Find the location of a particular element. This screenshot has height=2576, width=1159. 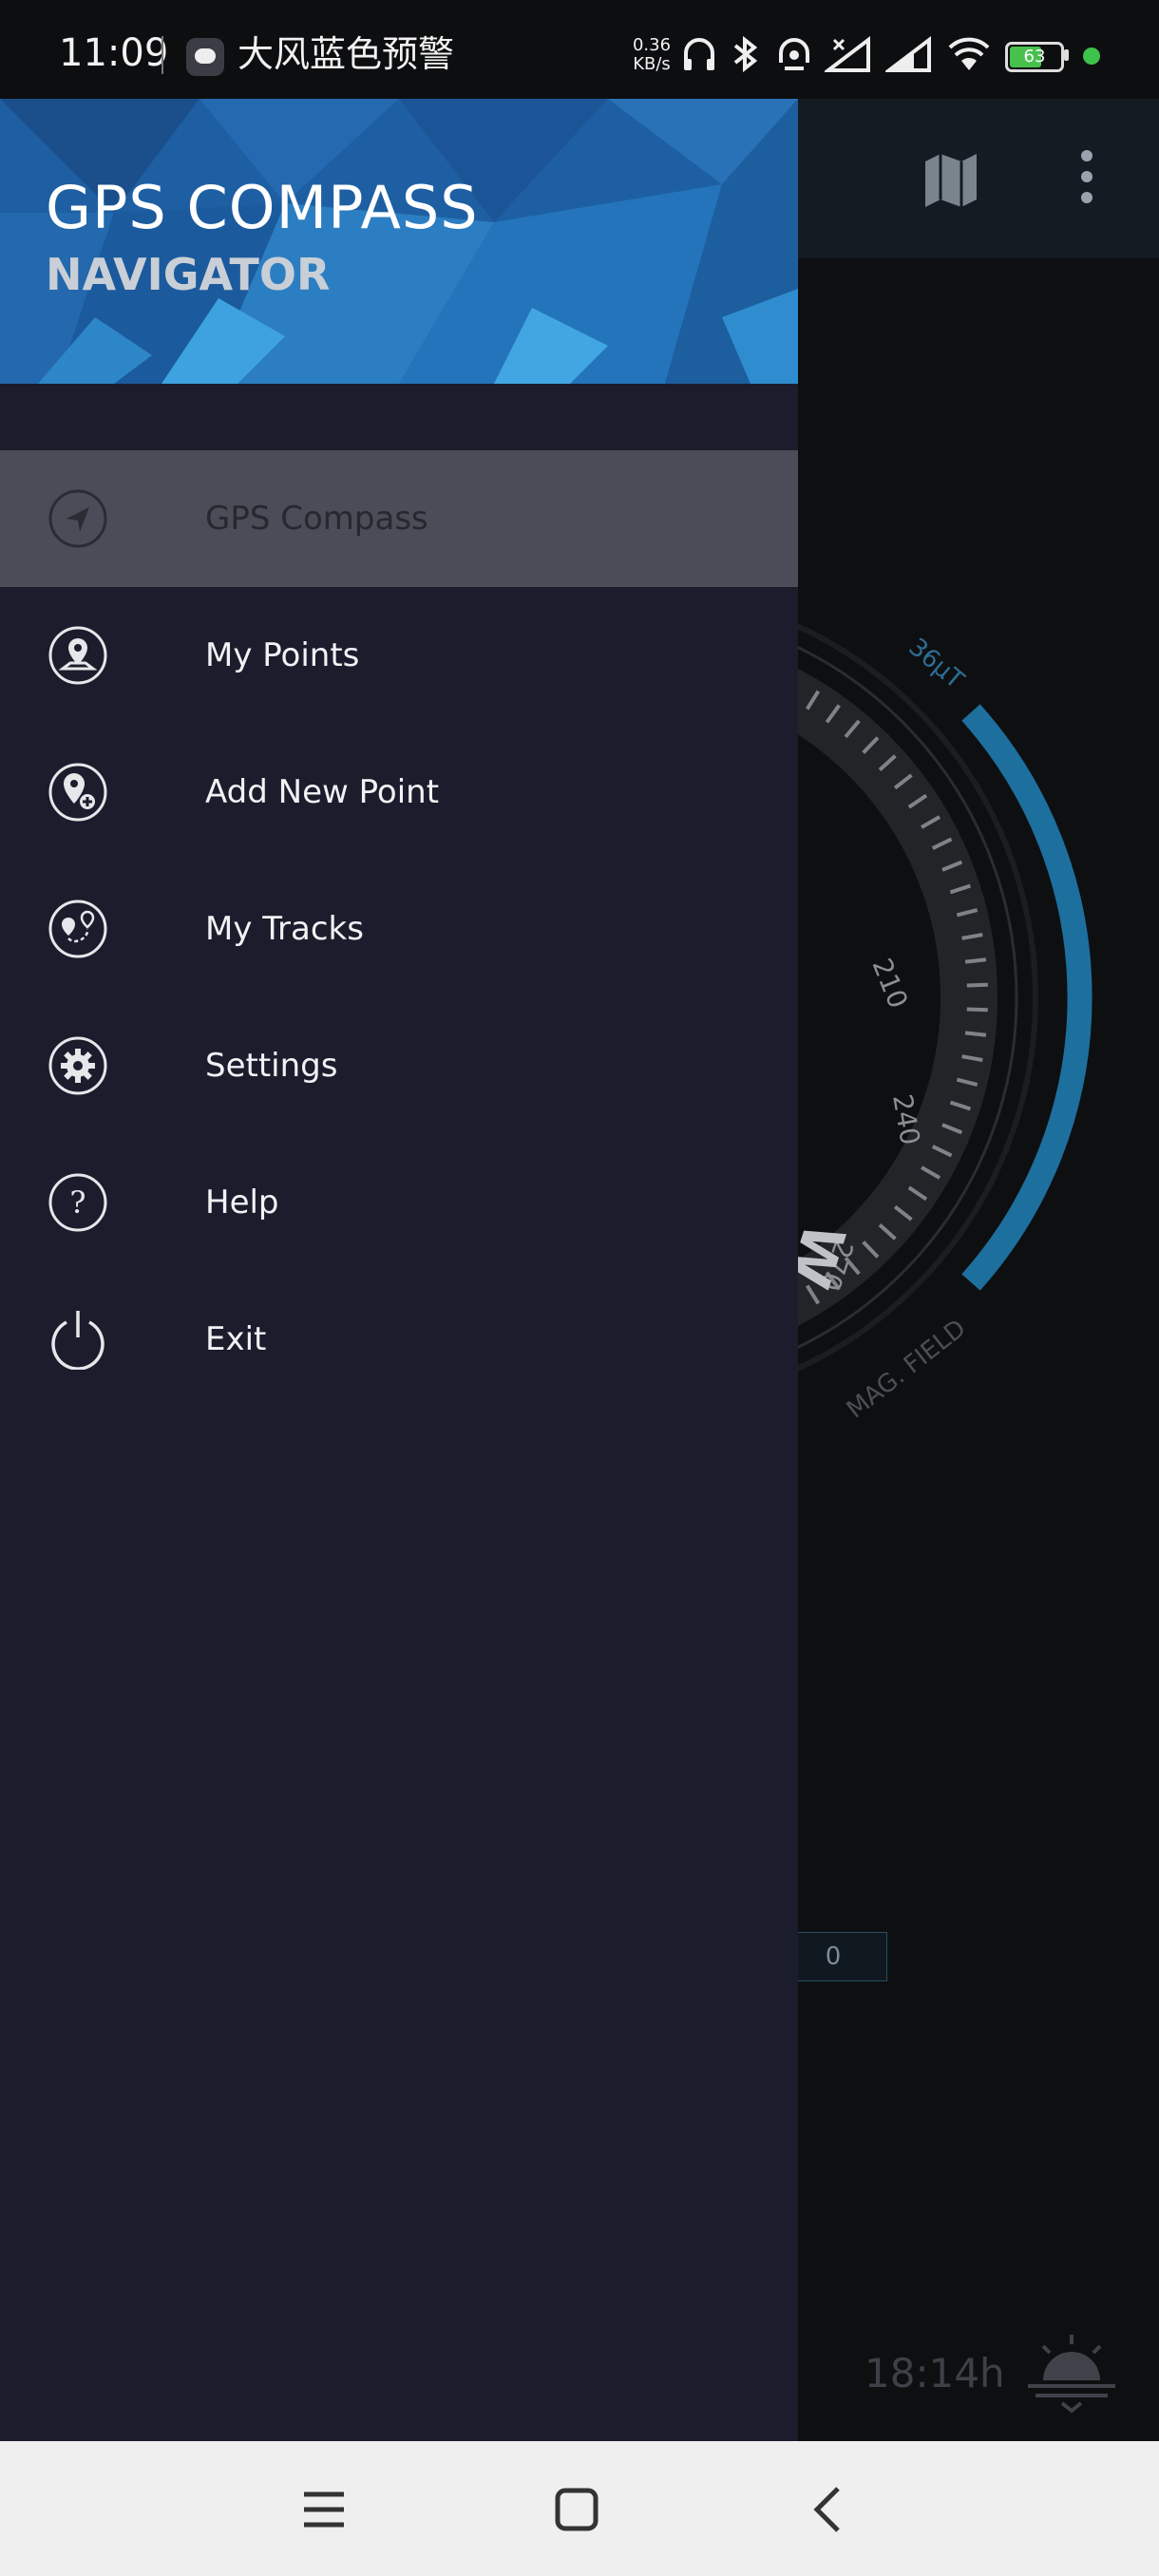

menu-item-label: Exit is located at coordinates (236, 1339).